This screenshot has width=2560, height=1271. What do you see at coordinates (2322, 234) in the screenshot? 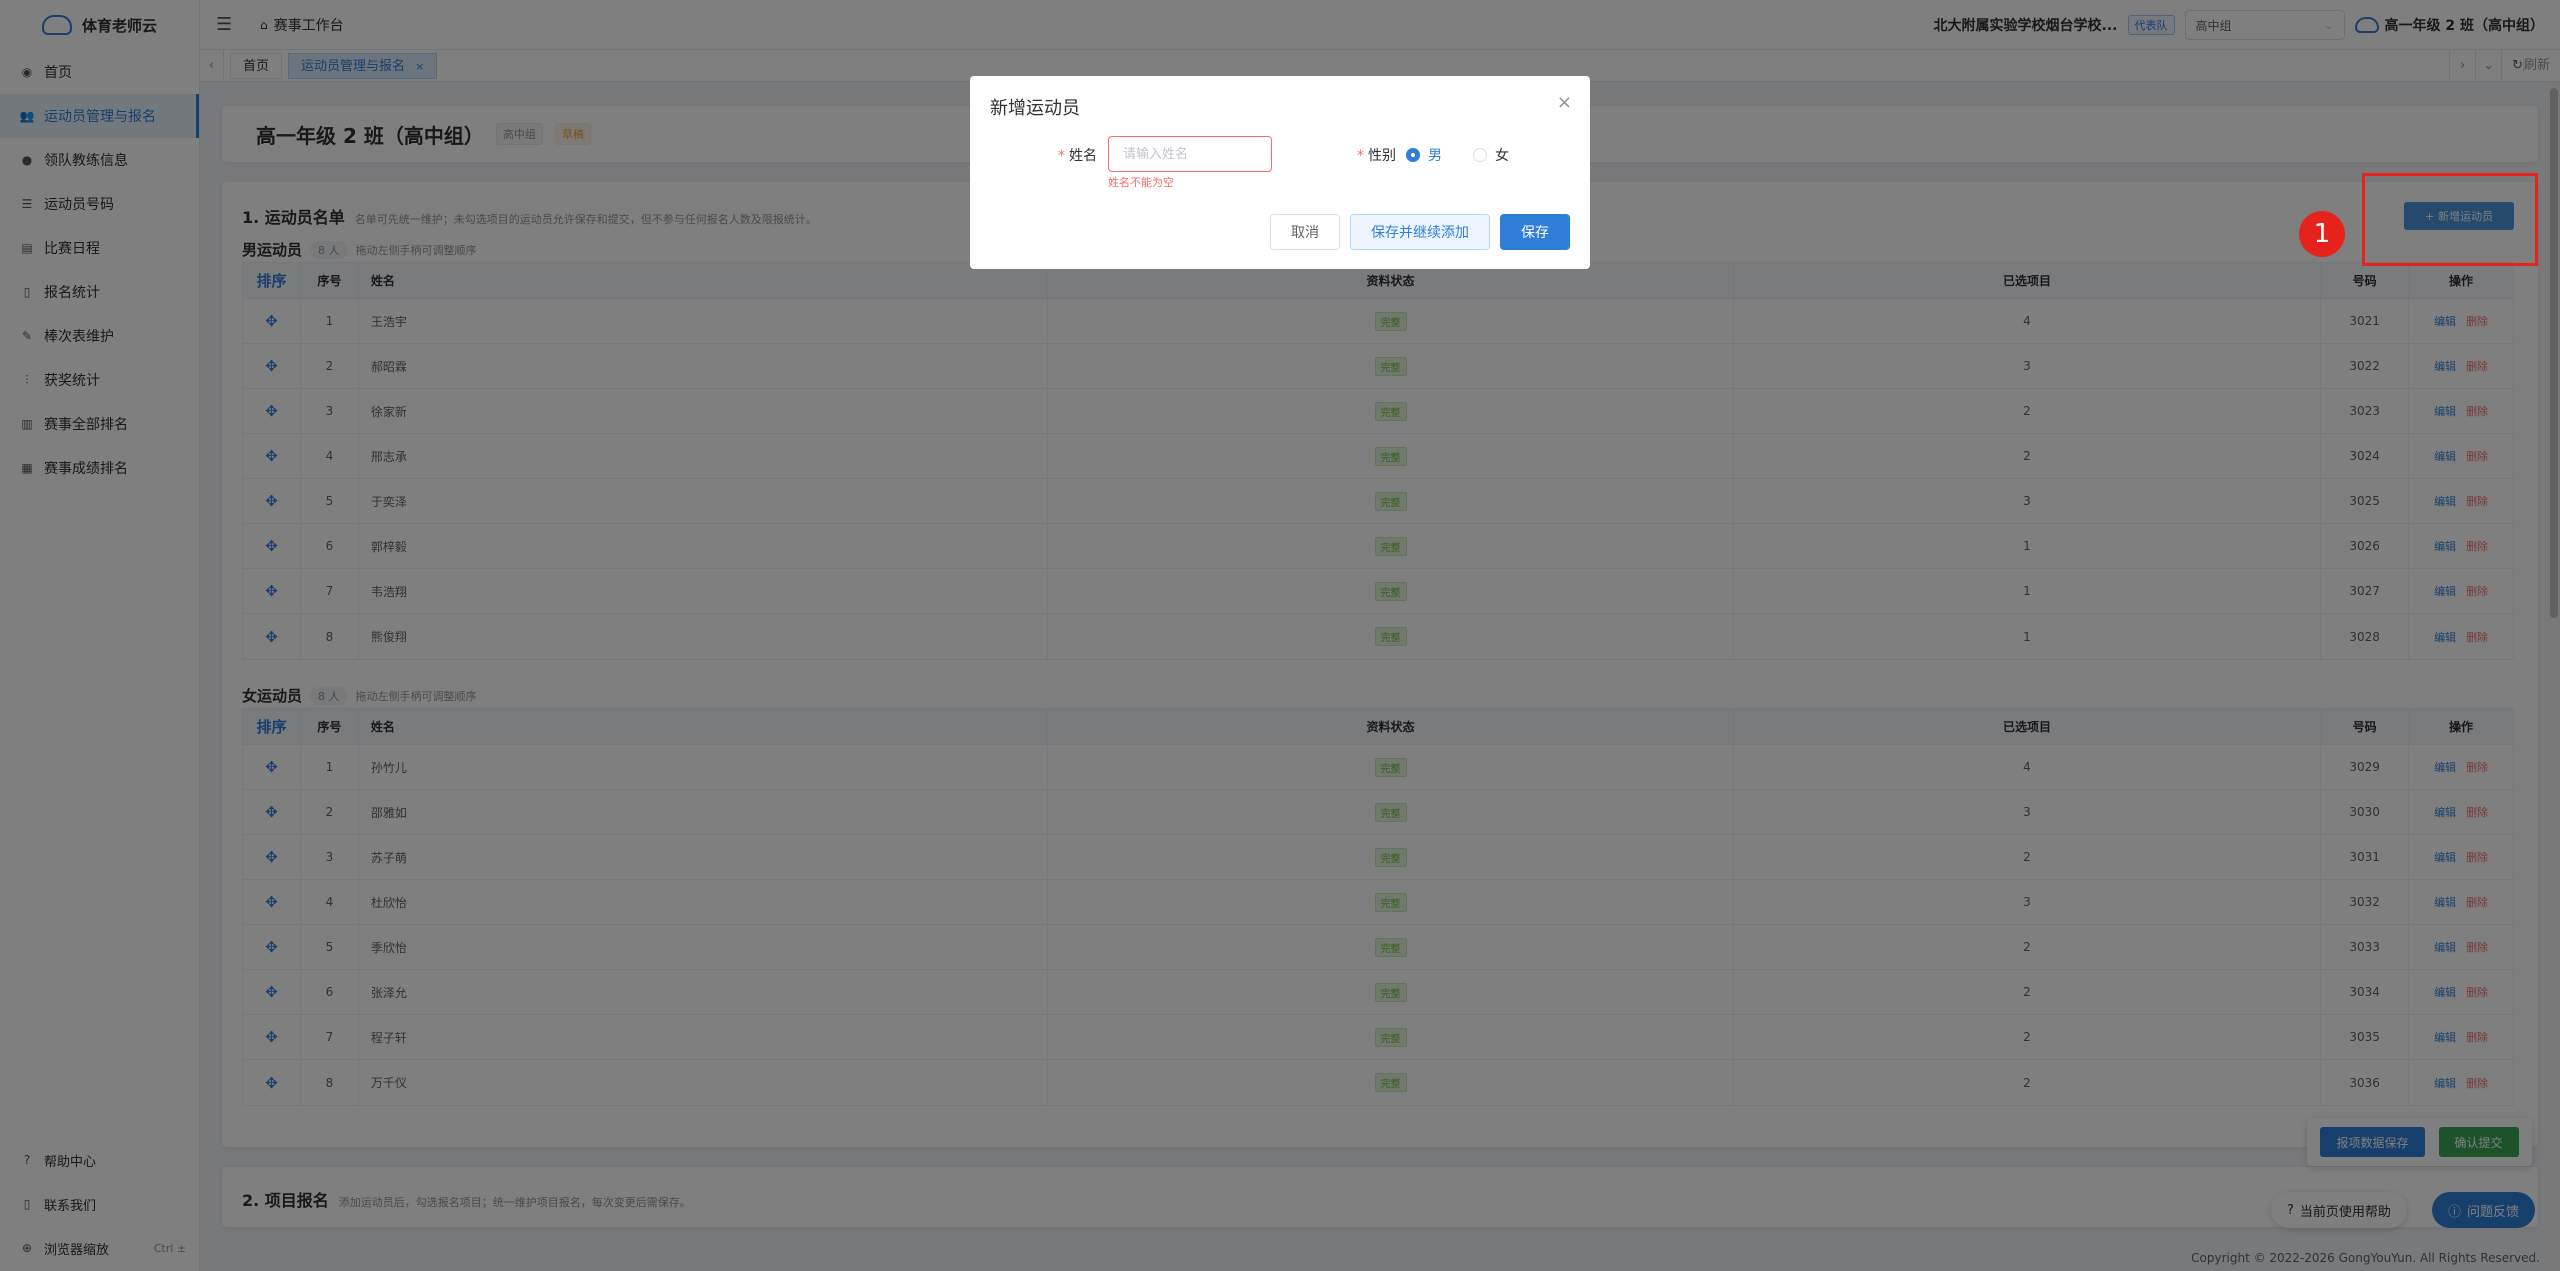
I see `annotation-number: 1` at bounding box center [2322, 234].